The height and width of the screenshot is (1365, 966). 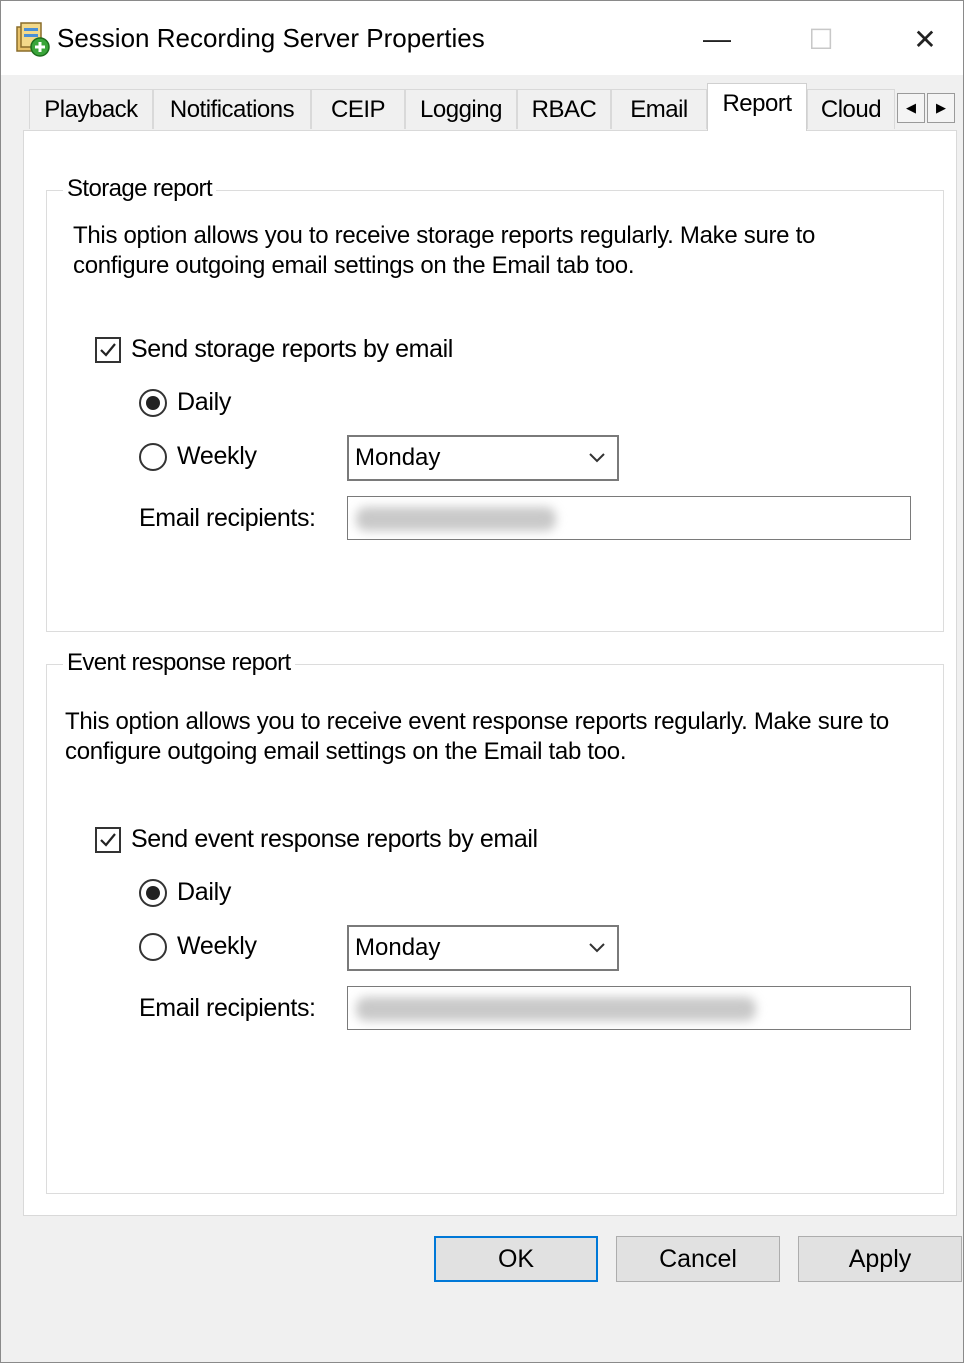 I want to click on tab-scroll-right-button: ▶, so click(x=941, y=108).